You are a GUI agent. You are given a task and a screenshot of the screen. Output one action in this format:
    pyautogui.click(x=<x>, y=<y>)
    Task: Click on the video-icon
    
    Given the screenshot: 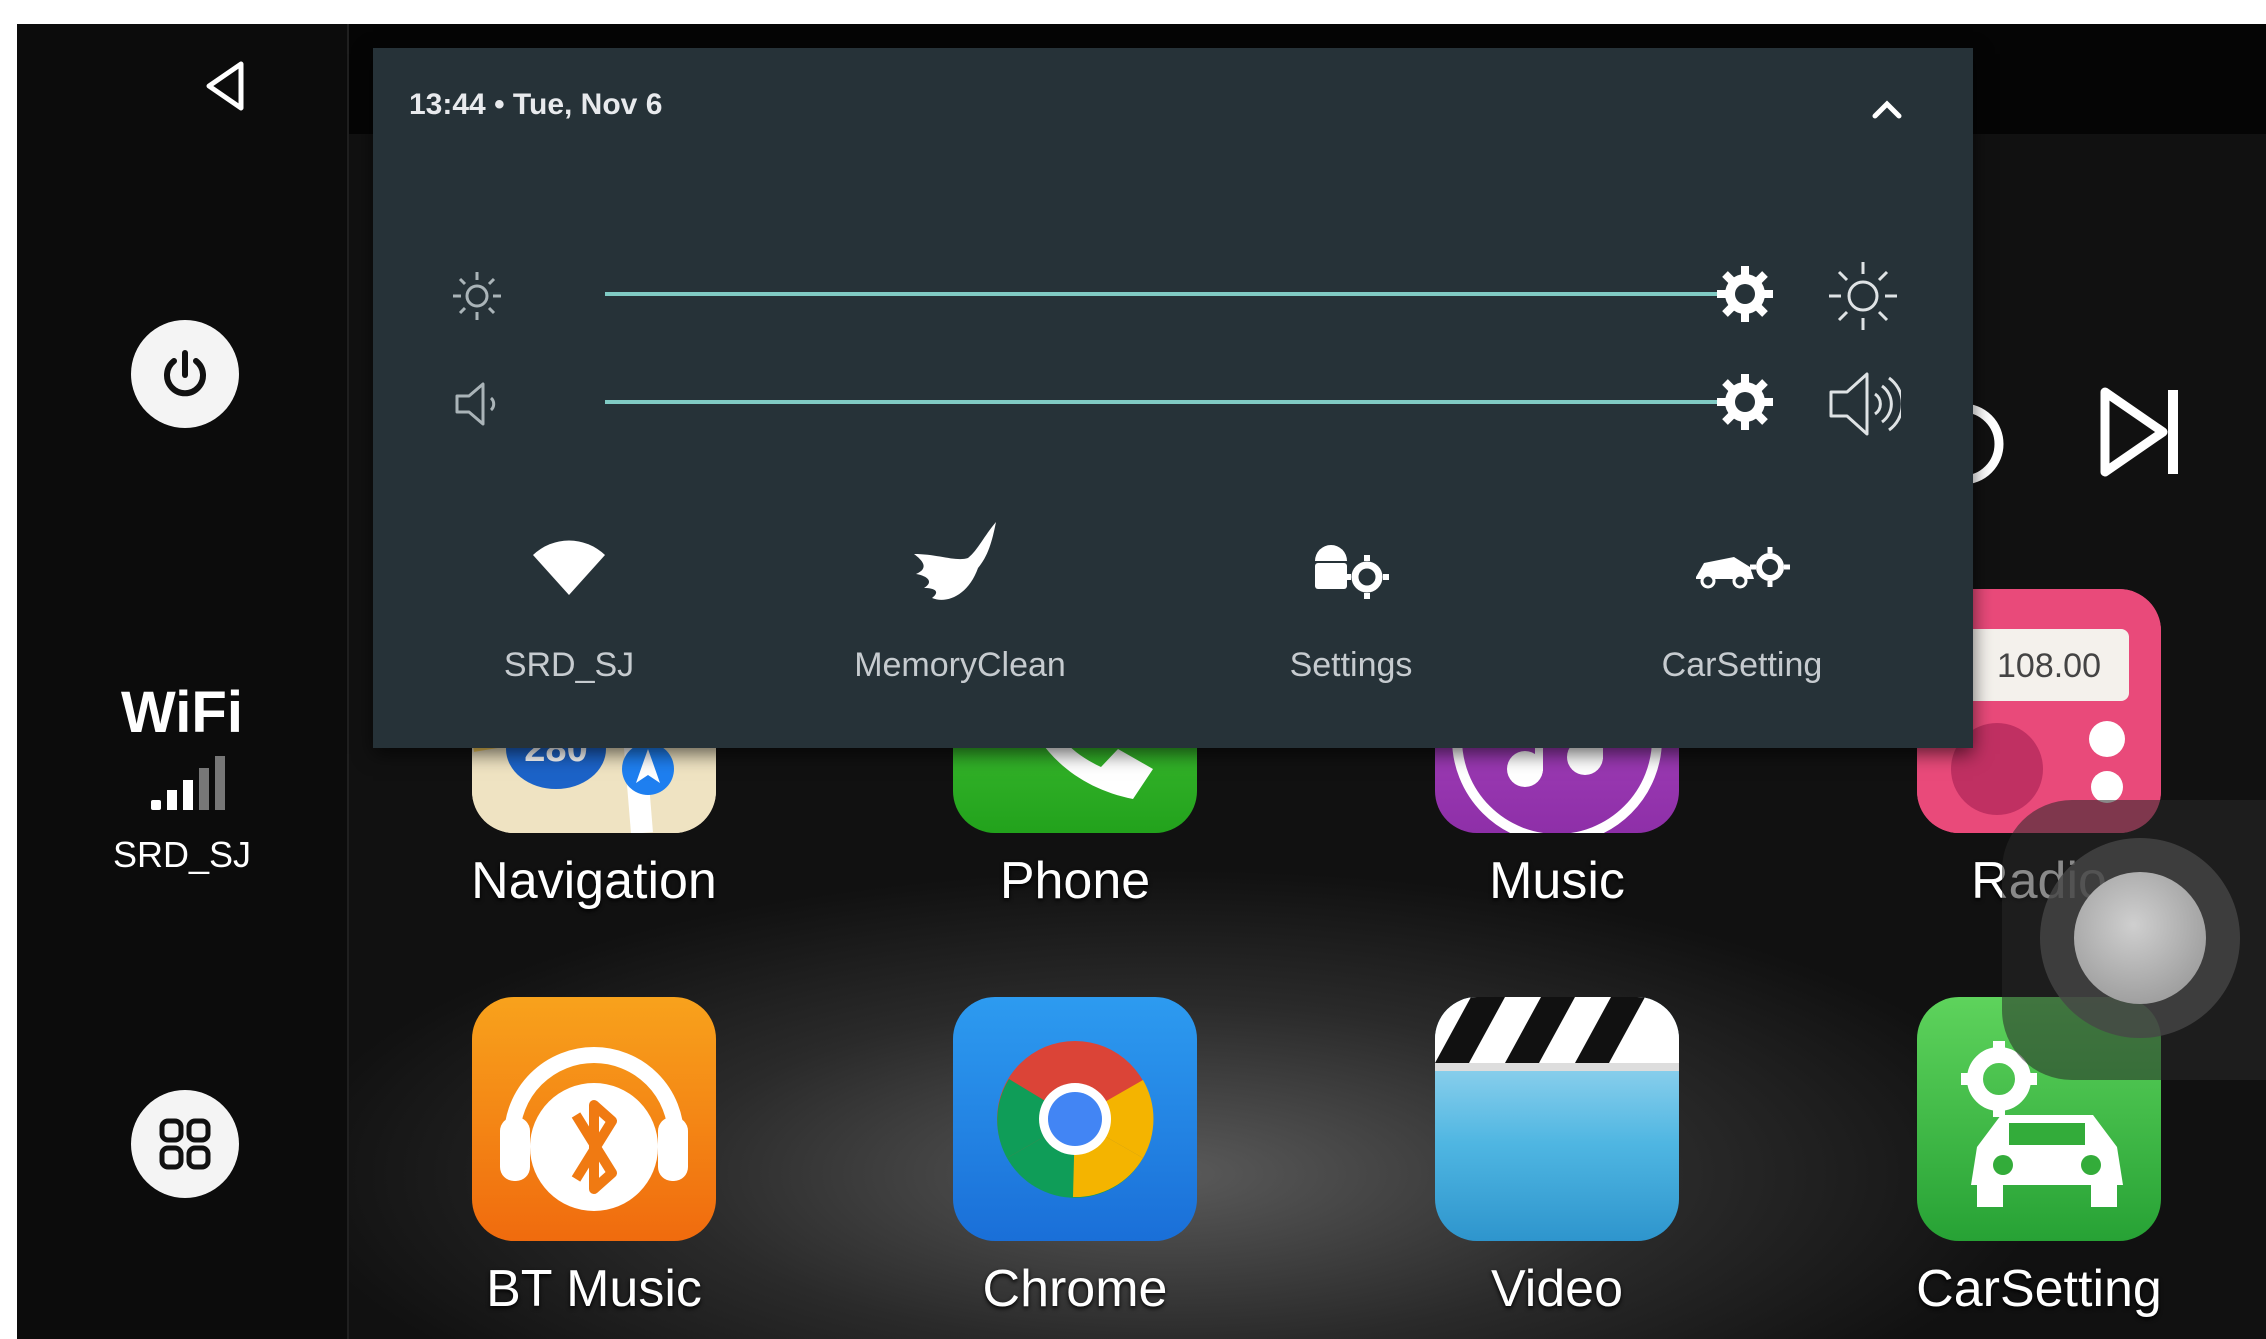 What is the action you would take?
    pyautogui.click(x=1557, y=1119)
    